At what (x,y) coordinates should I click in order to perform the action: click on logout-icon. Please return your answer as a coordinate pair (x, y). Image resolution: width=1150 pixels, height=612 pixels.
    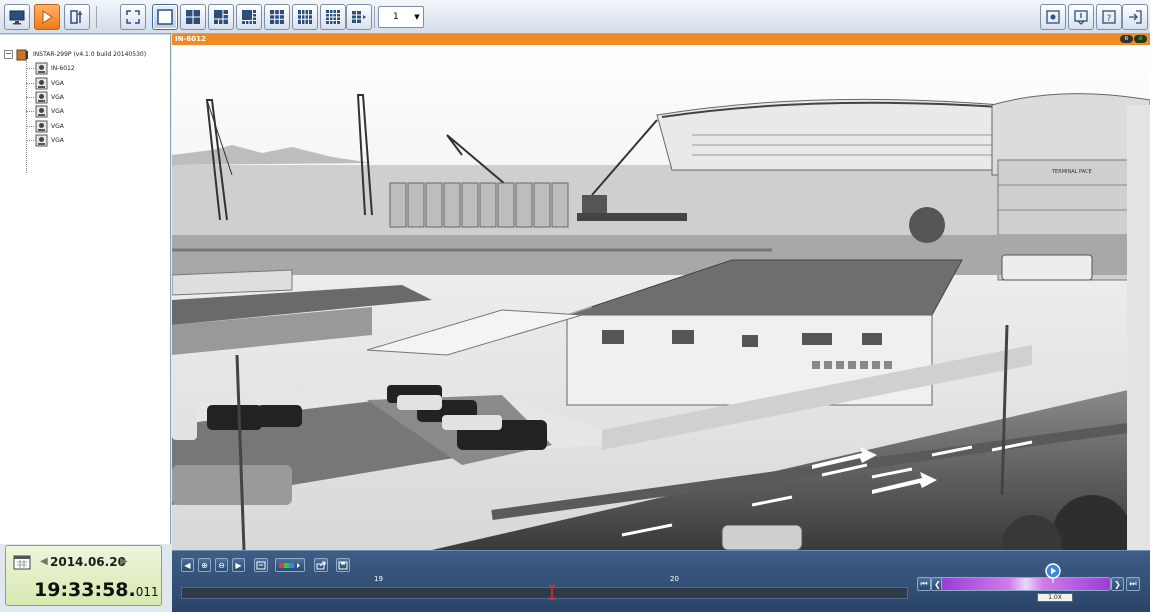
    Looking at the image, I should click on (1135, 17).